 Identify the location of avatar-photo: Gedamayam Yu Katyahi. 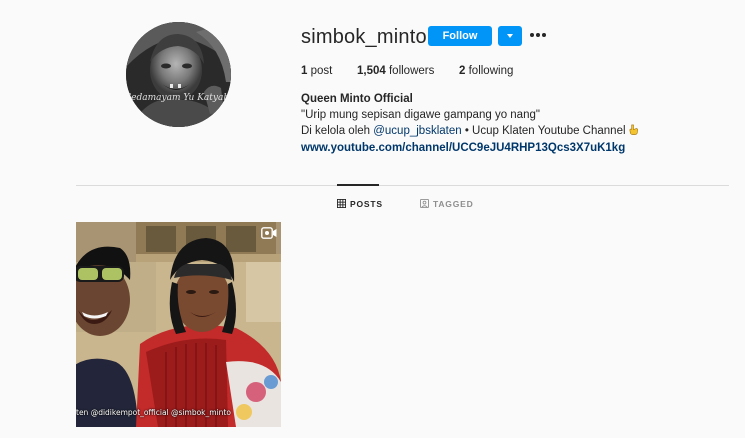
(178, 74).